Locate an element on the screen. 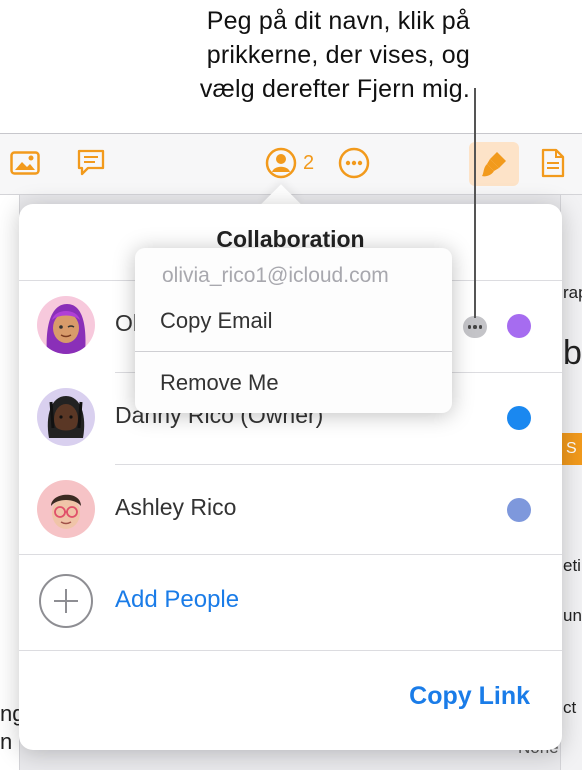 This screenshot has width=582, height=770. menu-email: olivia_rico1@icloud.com is located at coordinates (275, 275).